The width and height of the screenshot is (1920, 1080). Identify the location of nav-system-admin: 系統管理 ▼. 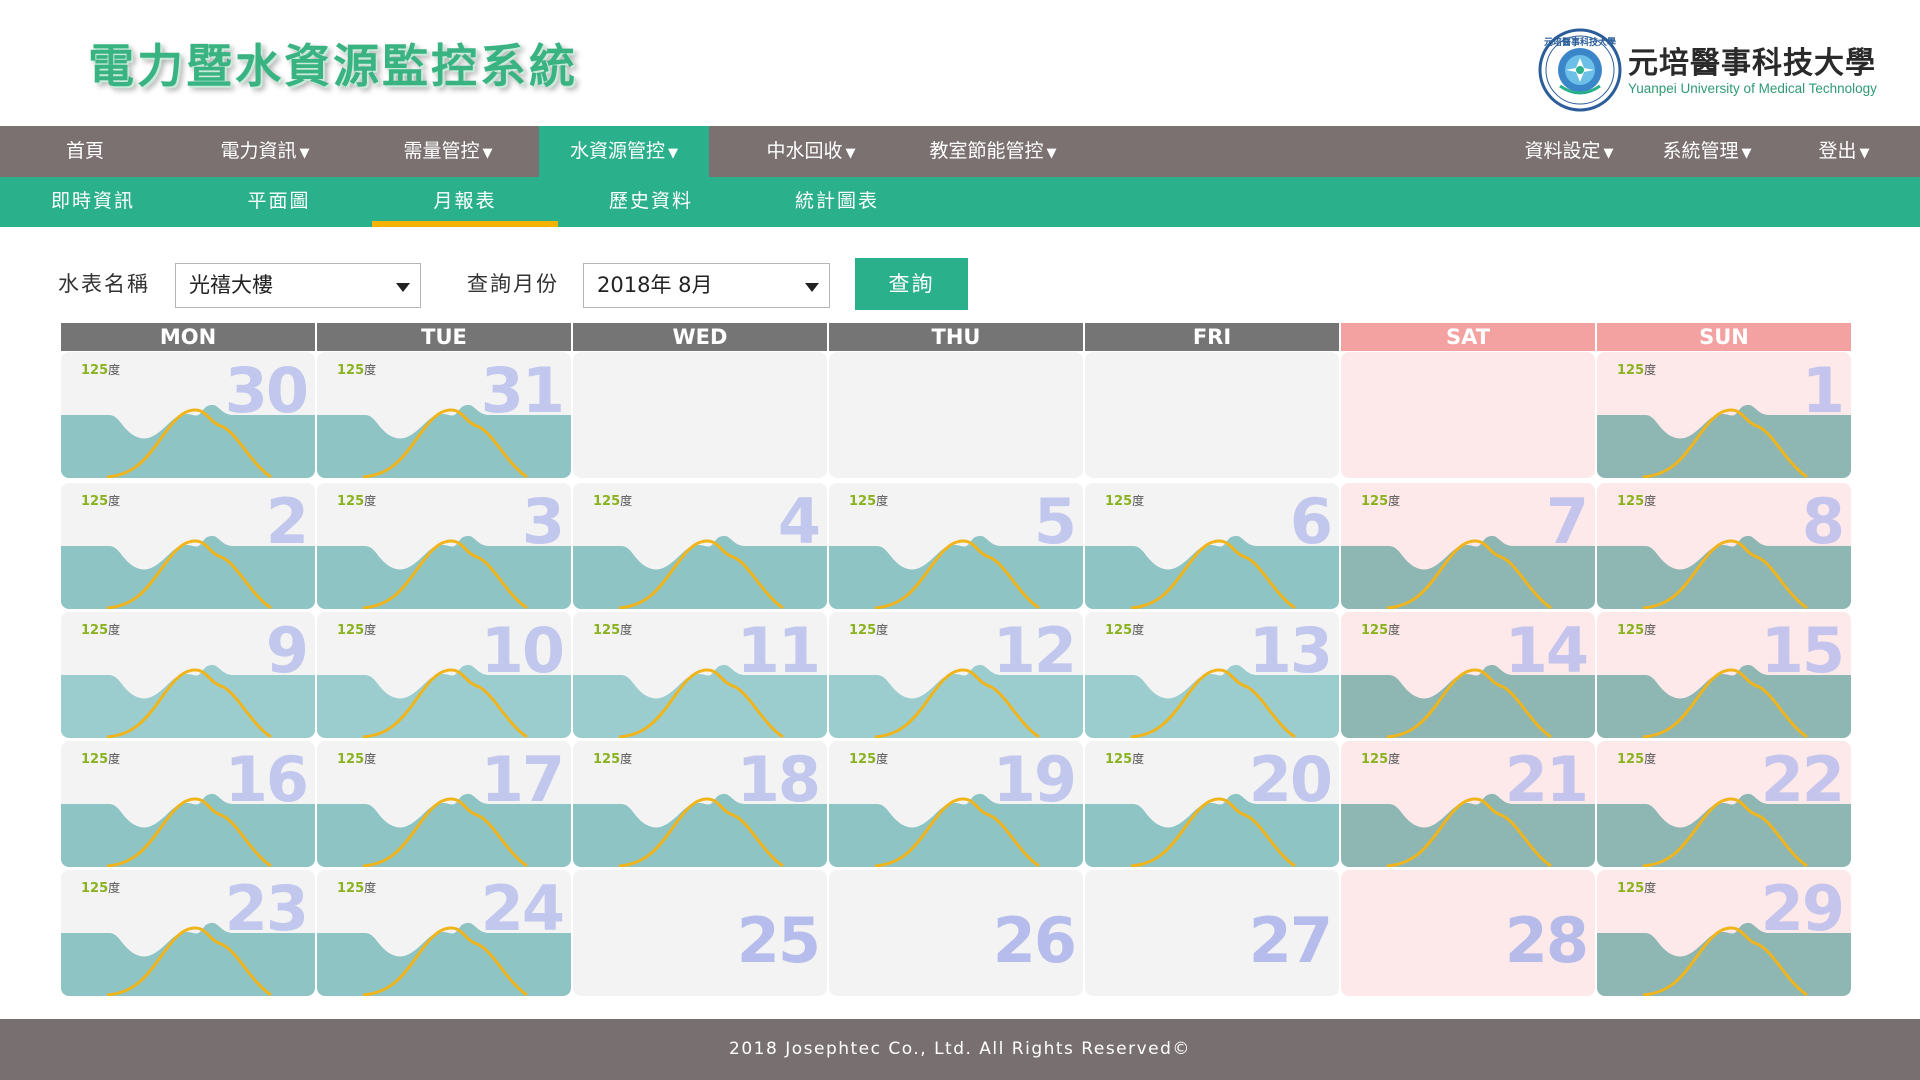
(1707, 151).